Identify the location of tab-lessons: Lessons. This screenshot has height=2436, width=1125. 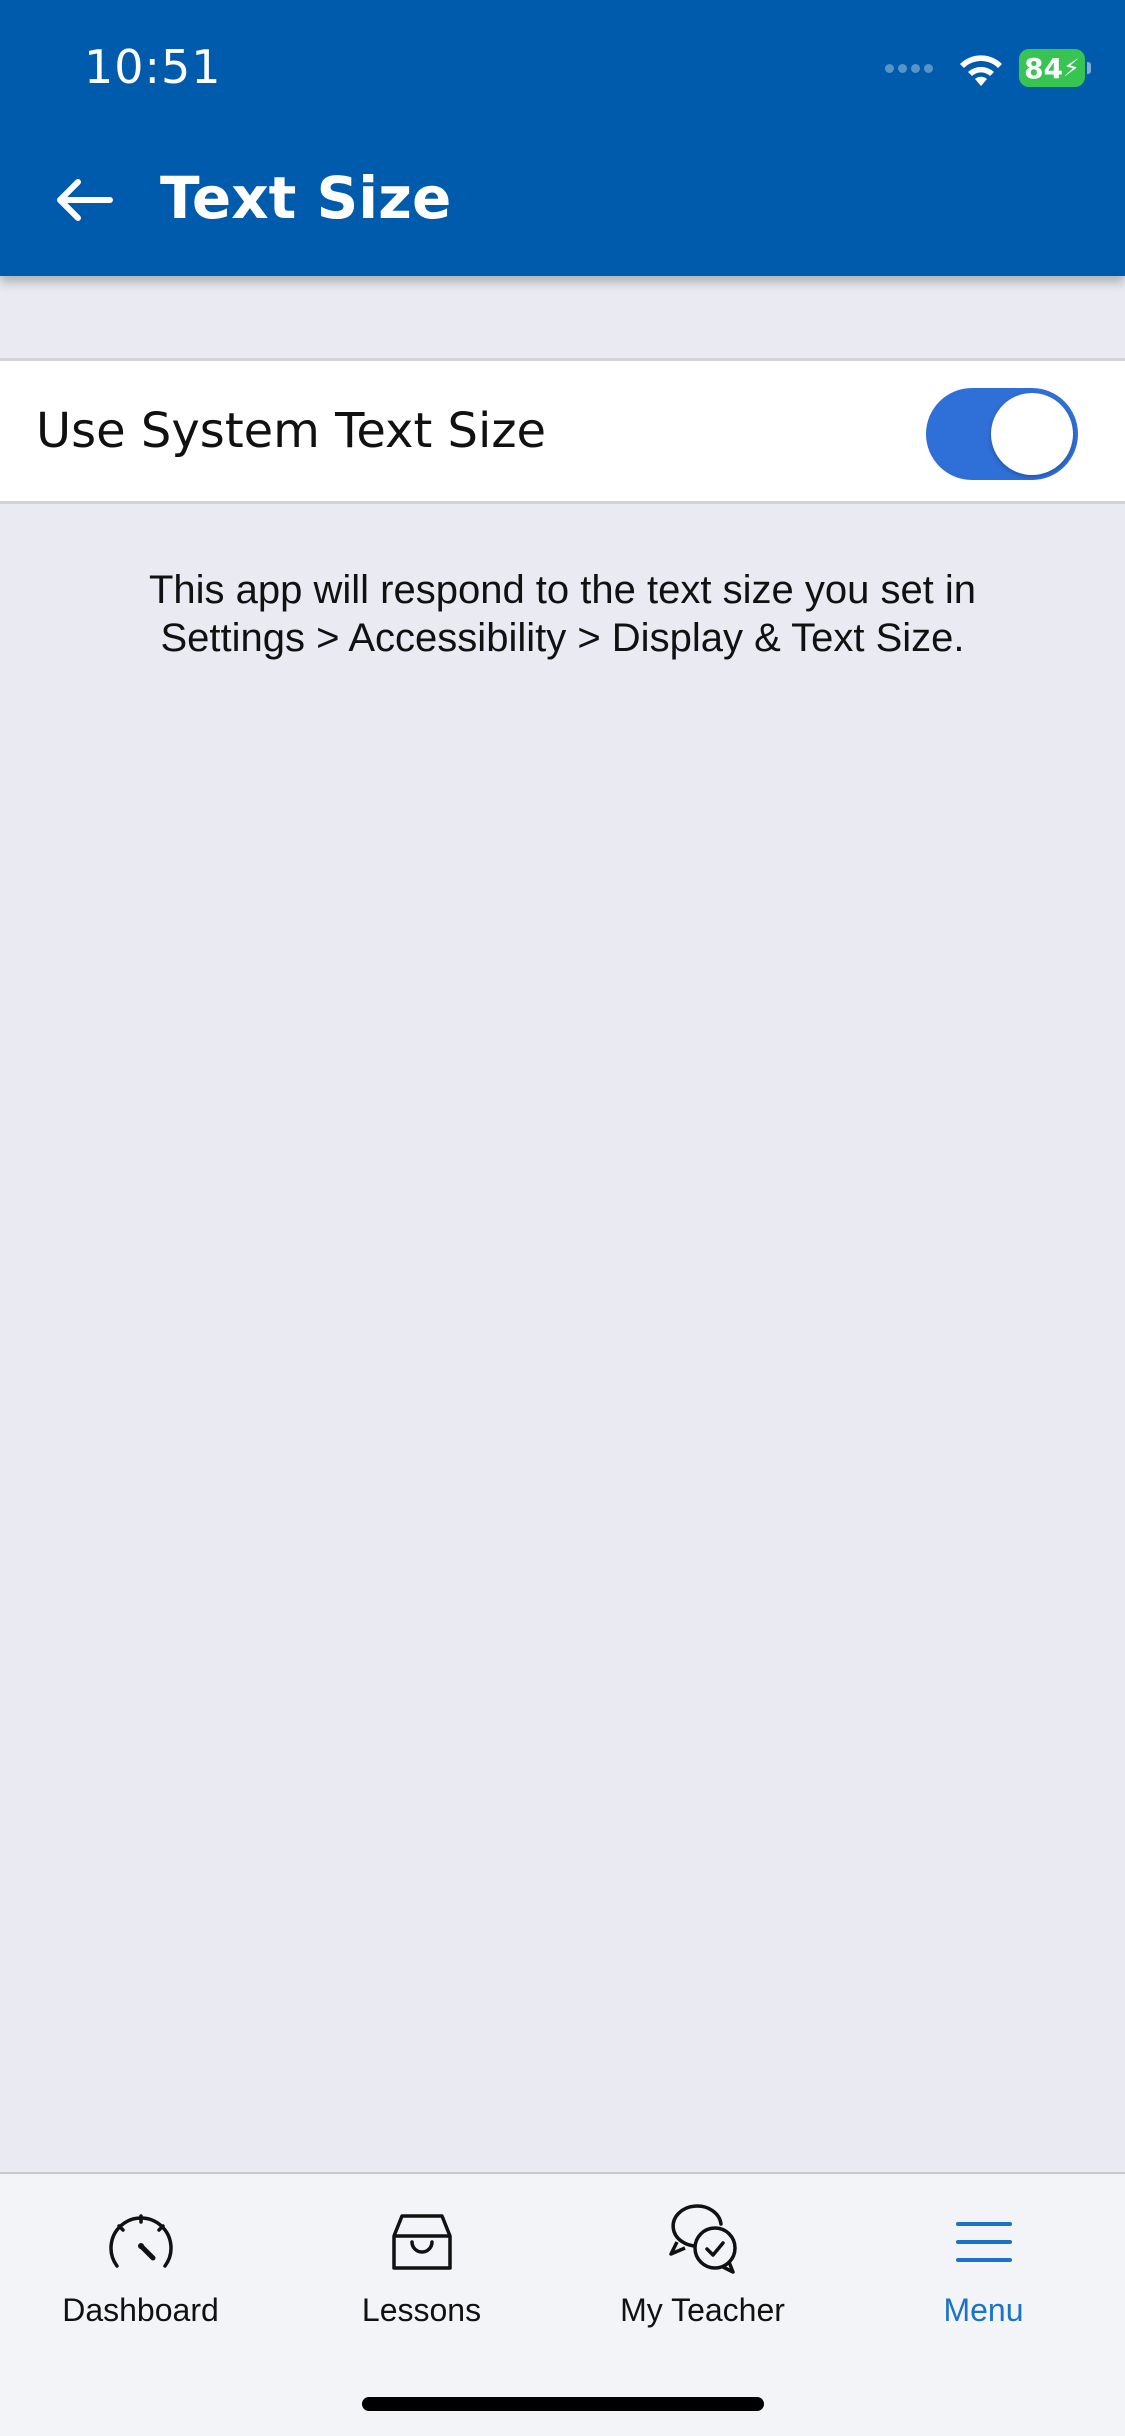
(421, 2269).